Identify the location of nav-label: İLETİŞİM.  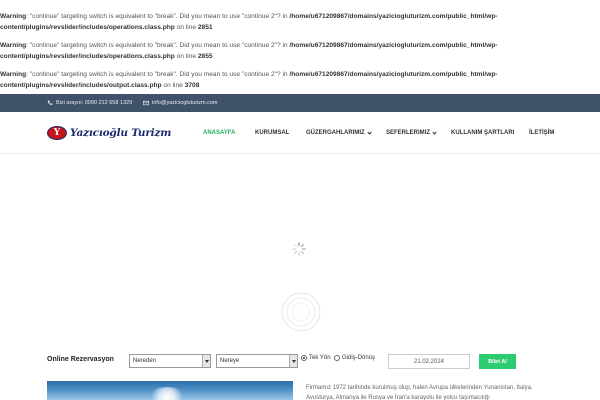
(542, 133).